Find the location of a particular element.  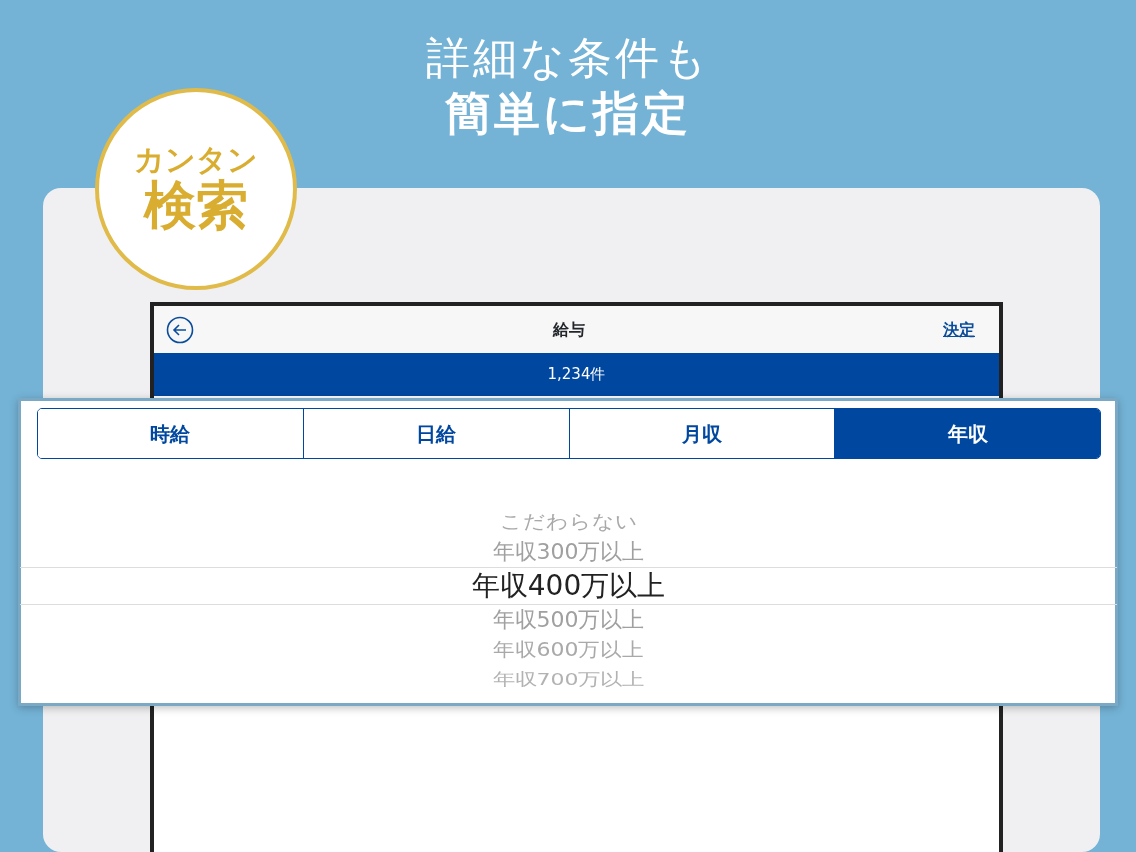

picker-option: 年収400万以上 is located at coordinates (568, 586).